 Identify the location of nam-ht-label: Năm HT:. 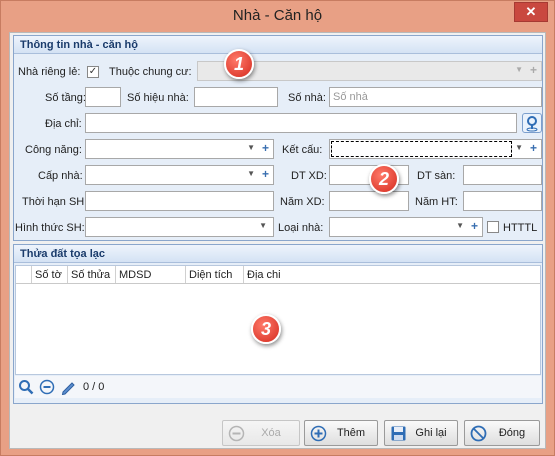
(436, 202).